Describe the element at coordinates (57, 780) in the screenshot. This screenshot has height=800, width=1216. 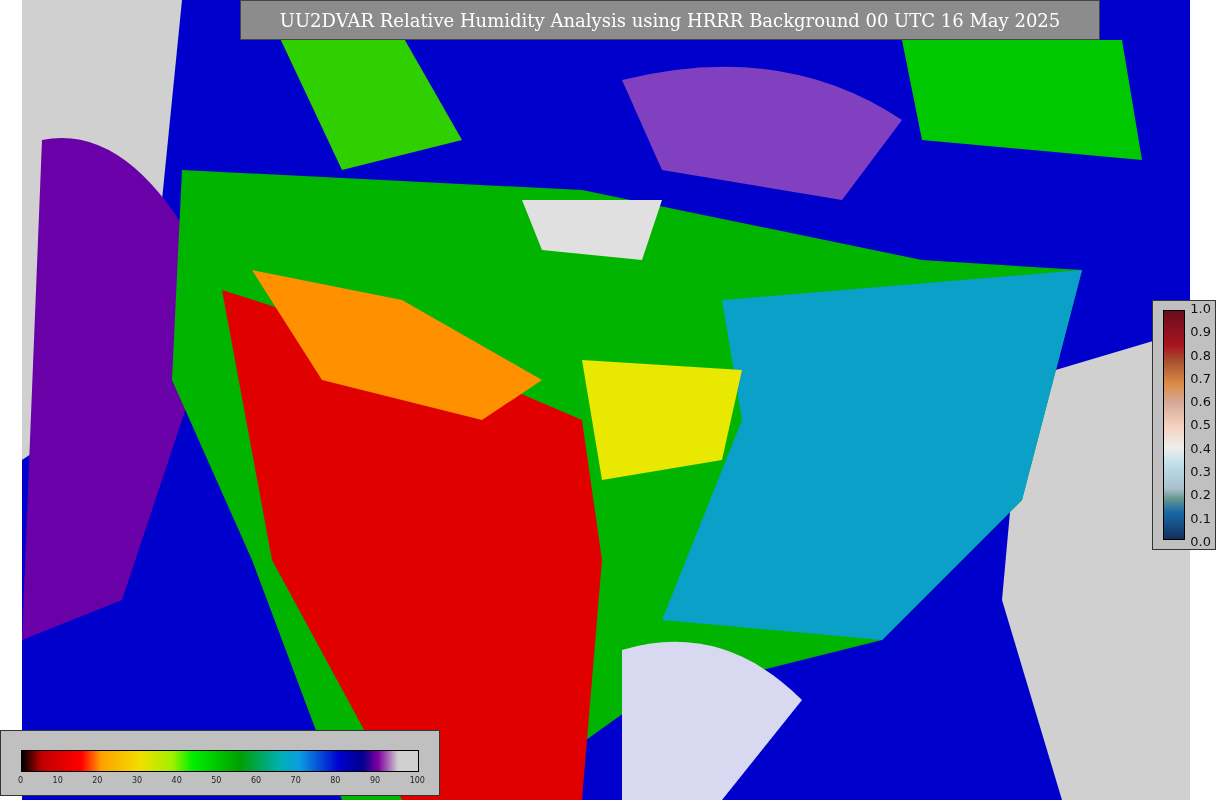
I see `tick-label: 10` at that location.